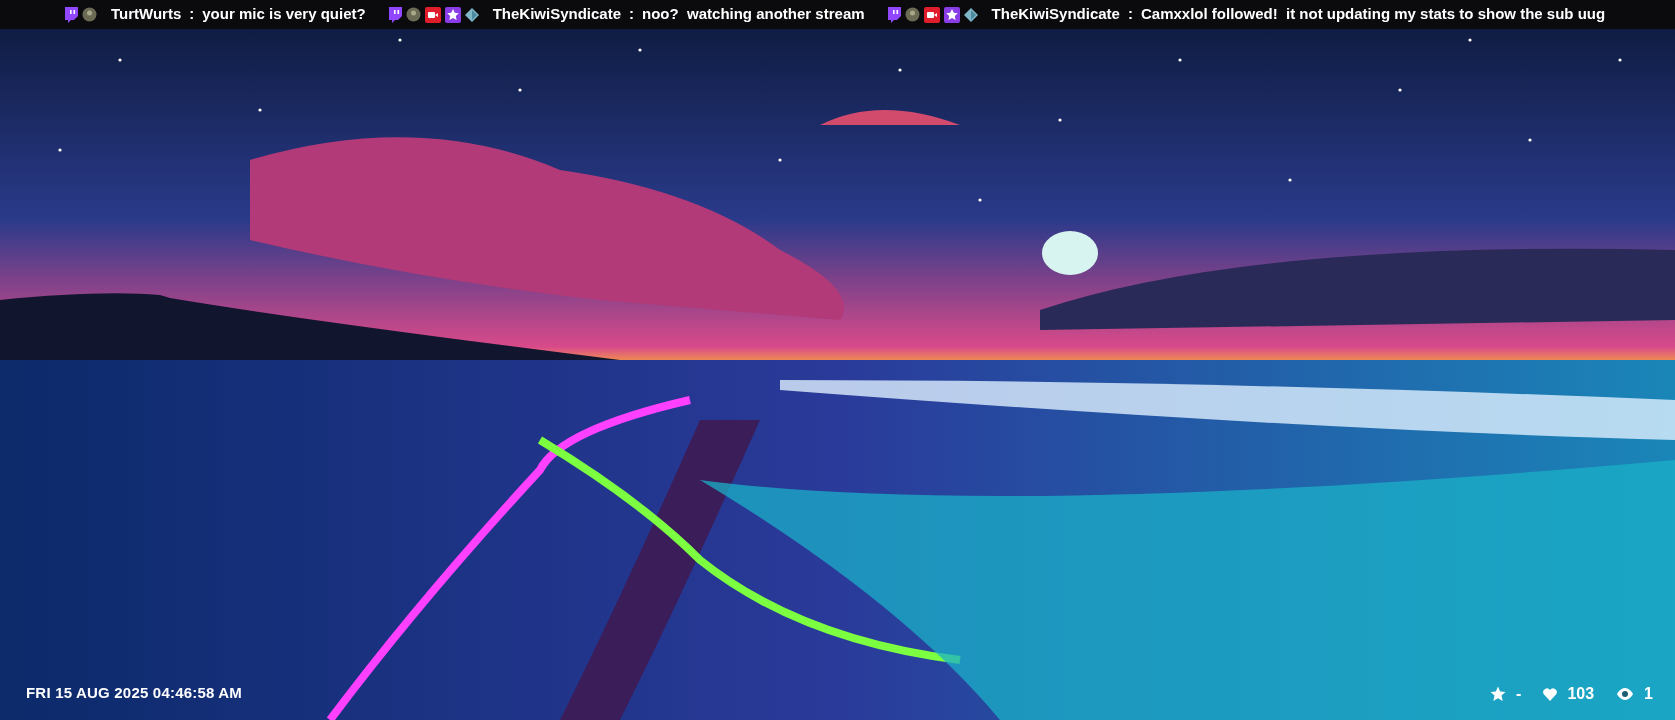 The height and width of the screenshot is (720, 1675). What do you see at coordinates (1648, 694) in the screenshot?
I see `stat-count: 1` at bounding box center [1648, 694].